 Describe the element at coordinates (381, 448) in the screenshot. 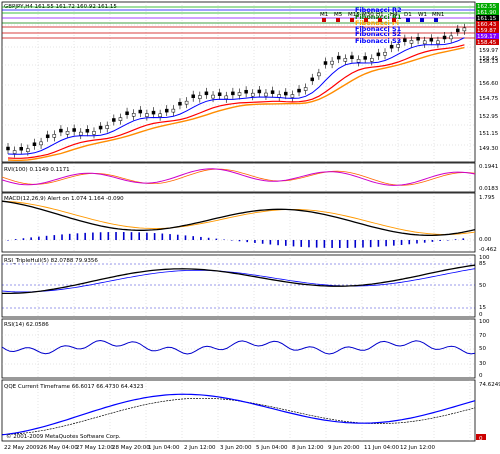

I see `time-axis-label: 11 Jun 04:00` at that location.